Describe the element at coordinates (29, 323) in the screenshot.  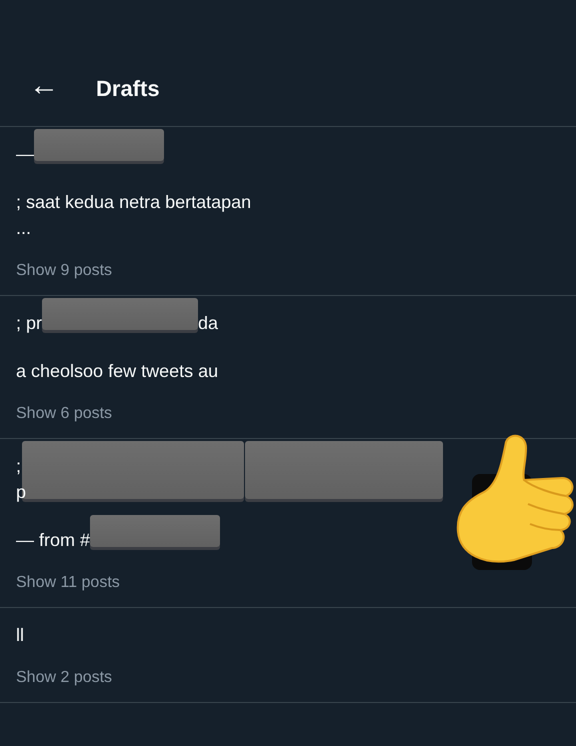
I see `draft-text: ; pr` at that location.